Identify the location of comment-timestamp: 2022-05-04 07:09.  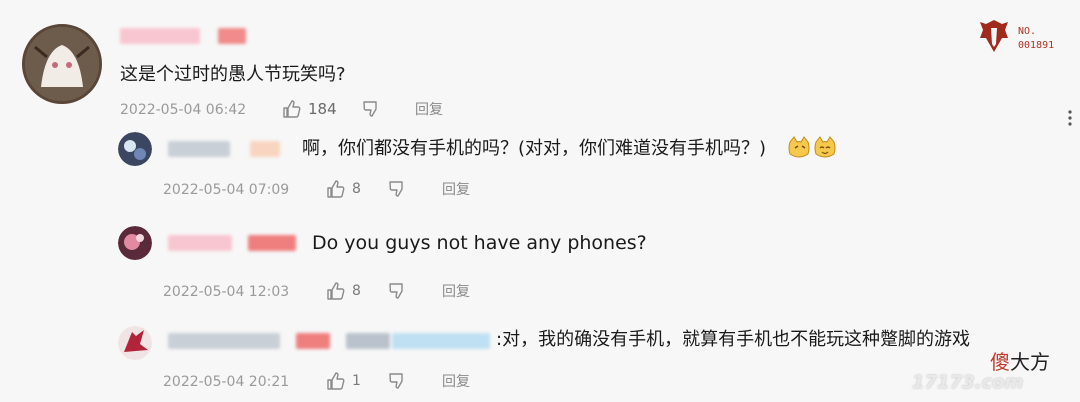
(226, 190).